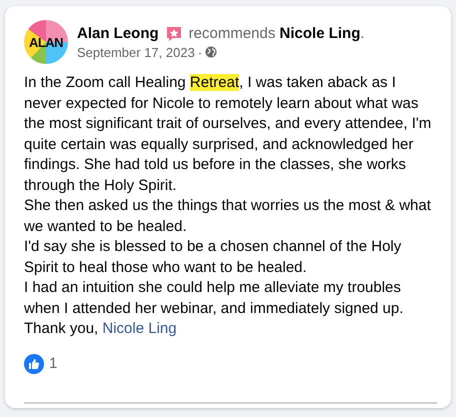  What do you see at coordinates (213, 257) in the screenshot?
I see `post-paragraph: I'd say she is blessed to be a chosen channel of the Holy Spirit to heal those who want to be healed.` at bounding box center [213, 257].